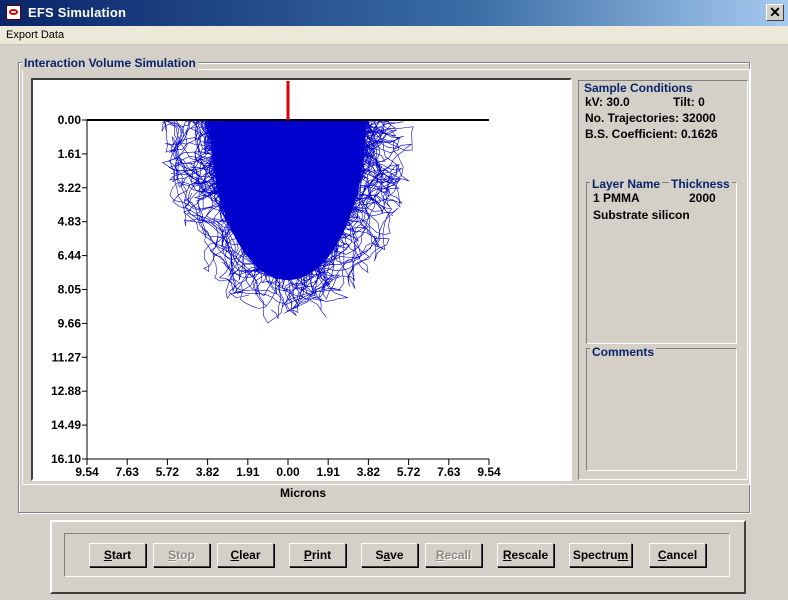 The image size is (788, 600). Describe the element at coordinates (70, 188) in the screenshot. I see `y-tick-label: 3.22` at that location.